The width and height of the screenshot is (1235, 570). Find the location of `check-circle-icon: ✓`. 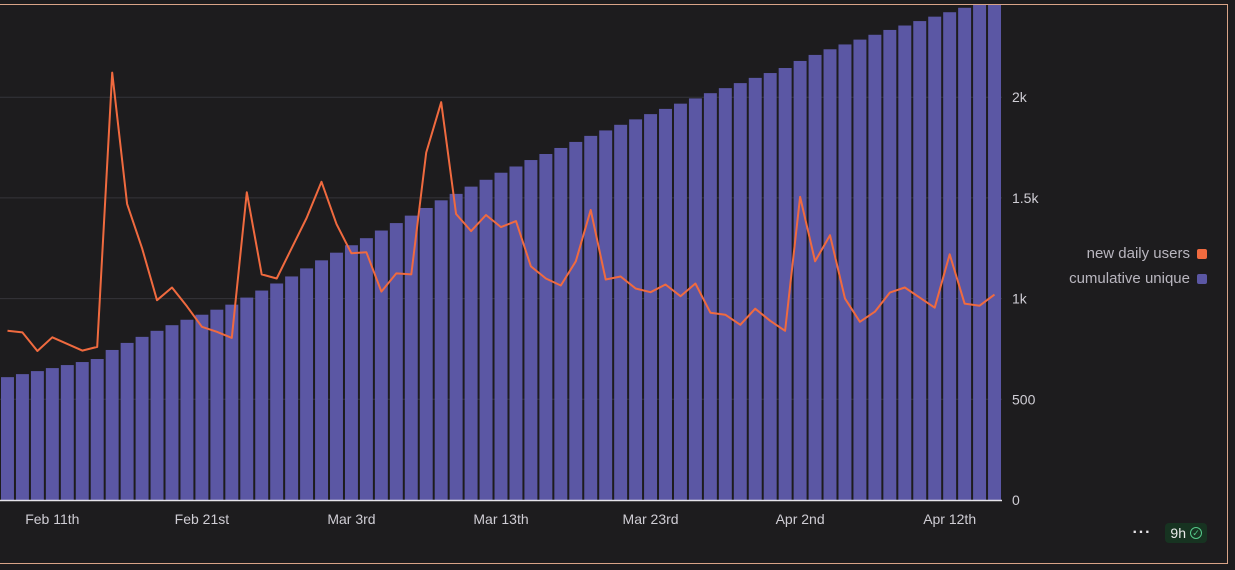

check-circle-icon: ✓ is located at coordinates (1196, 533).